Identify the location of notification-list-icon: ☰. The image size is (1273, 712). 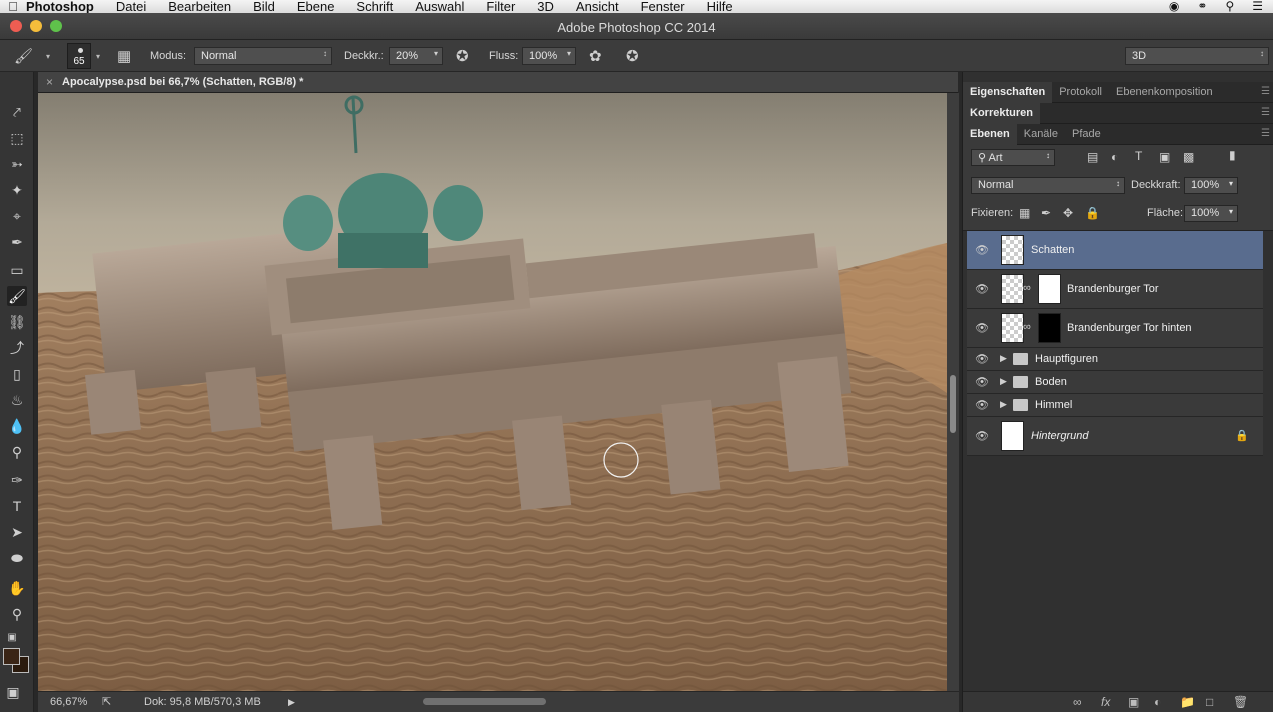
(1257, 6).